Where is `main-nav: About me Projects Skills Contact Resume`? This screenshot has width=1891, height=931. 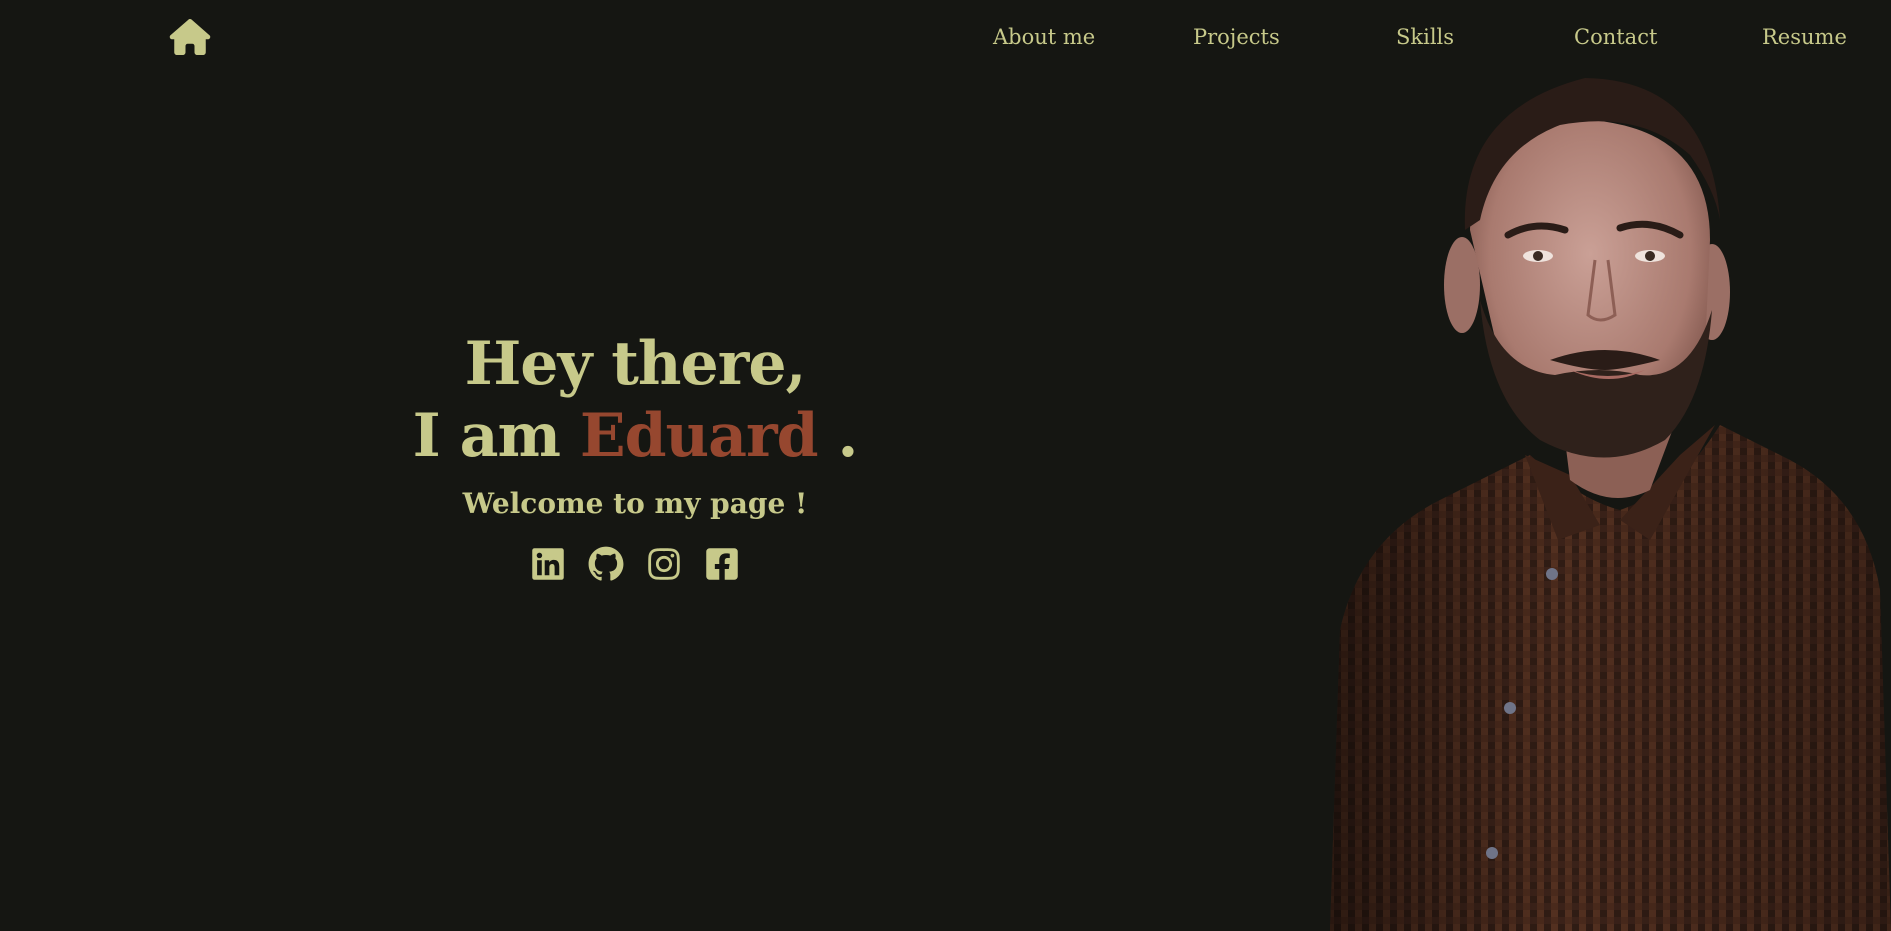 main-nav: About me Projects Skills Contact Resume is located at coordinates (945, 37).